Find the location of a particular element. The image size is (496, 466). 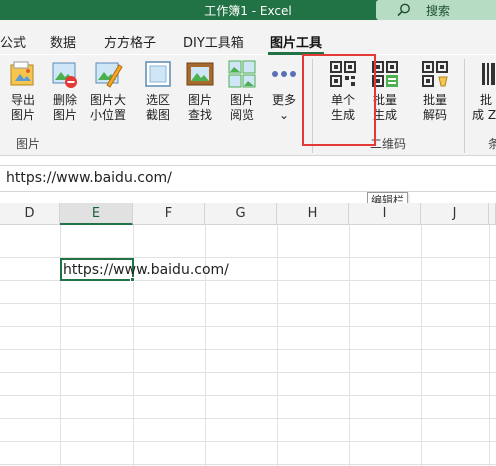

picture-size-position-button: 图片大 小位置 is located at coordinates (108, 91).